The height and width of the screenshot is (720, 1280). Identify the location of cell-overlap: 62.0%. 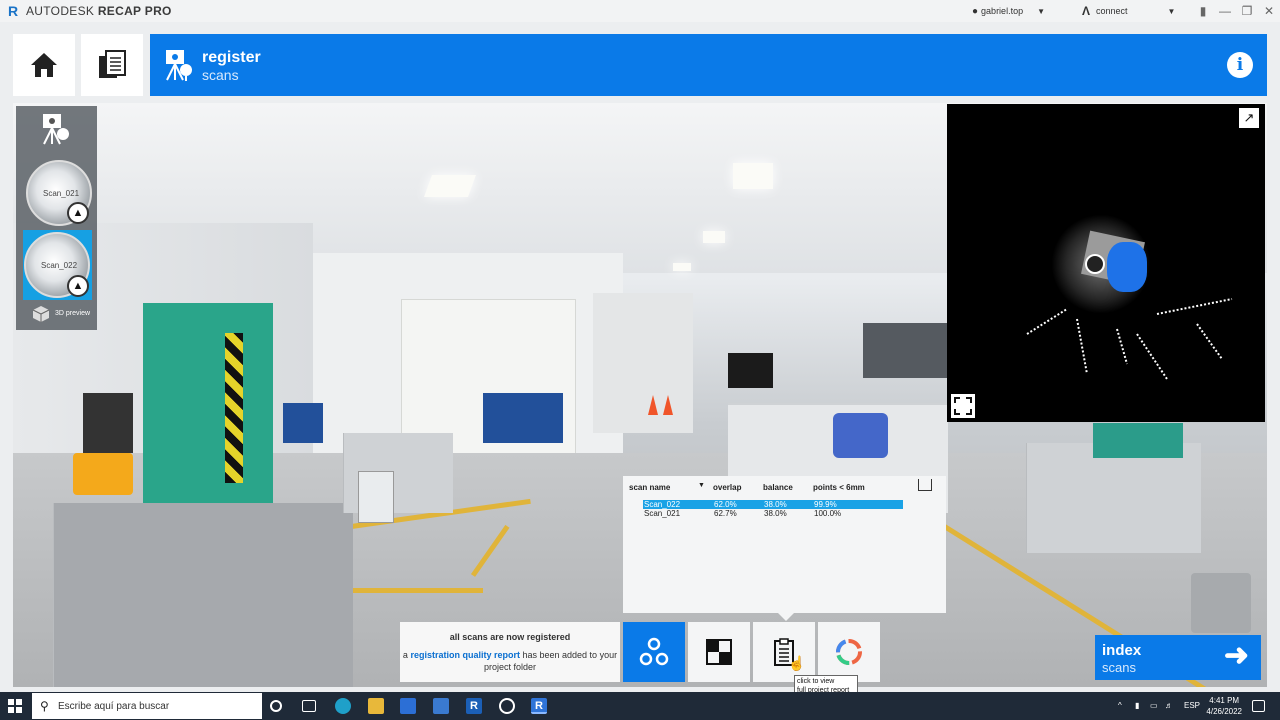
(725, 504).